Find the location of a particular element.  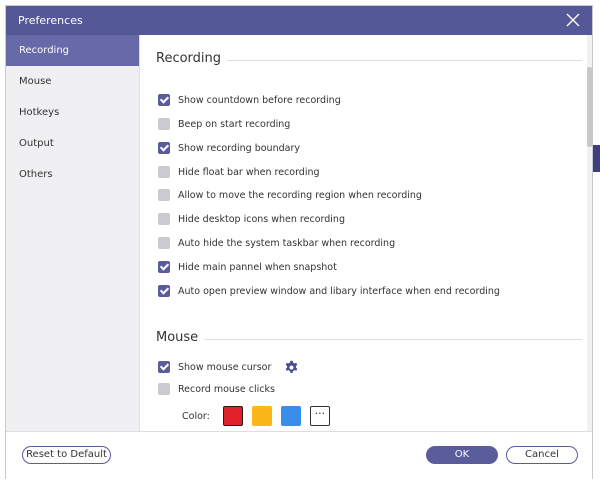

option-label: Hide main pannel when snapshot is located at coordinates (257, 267).